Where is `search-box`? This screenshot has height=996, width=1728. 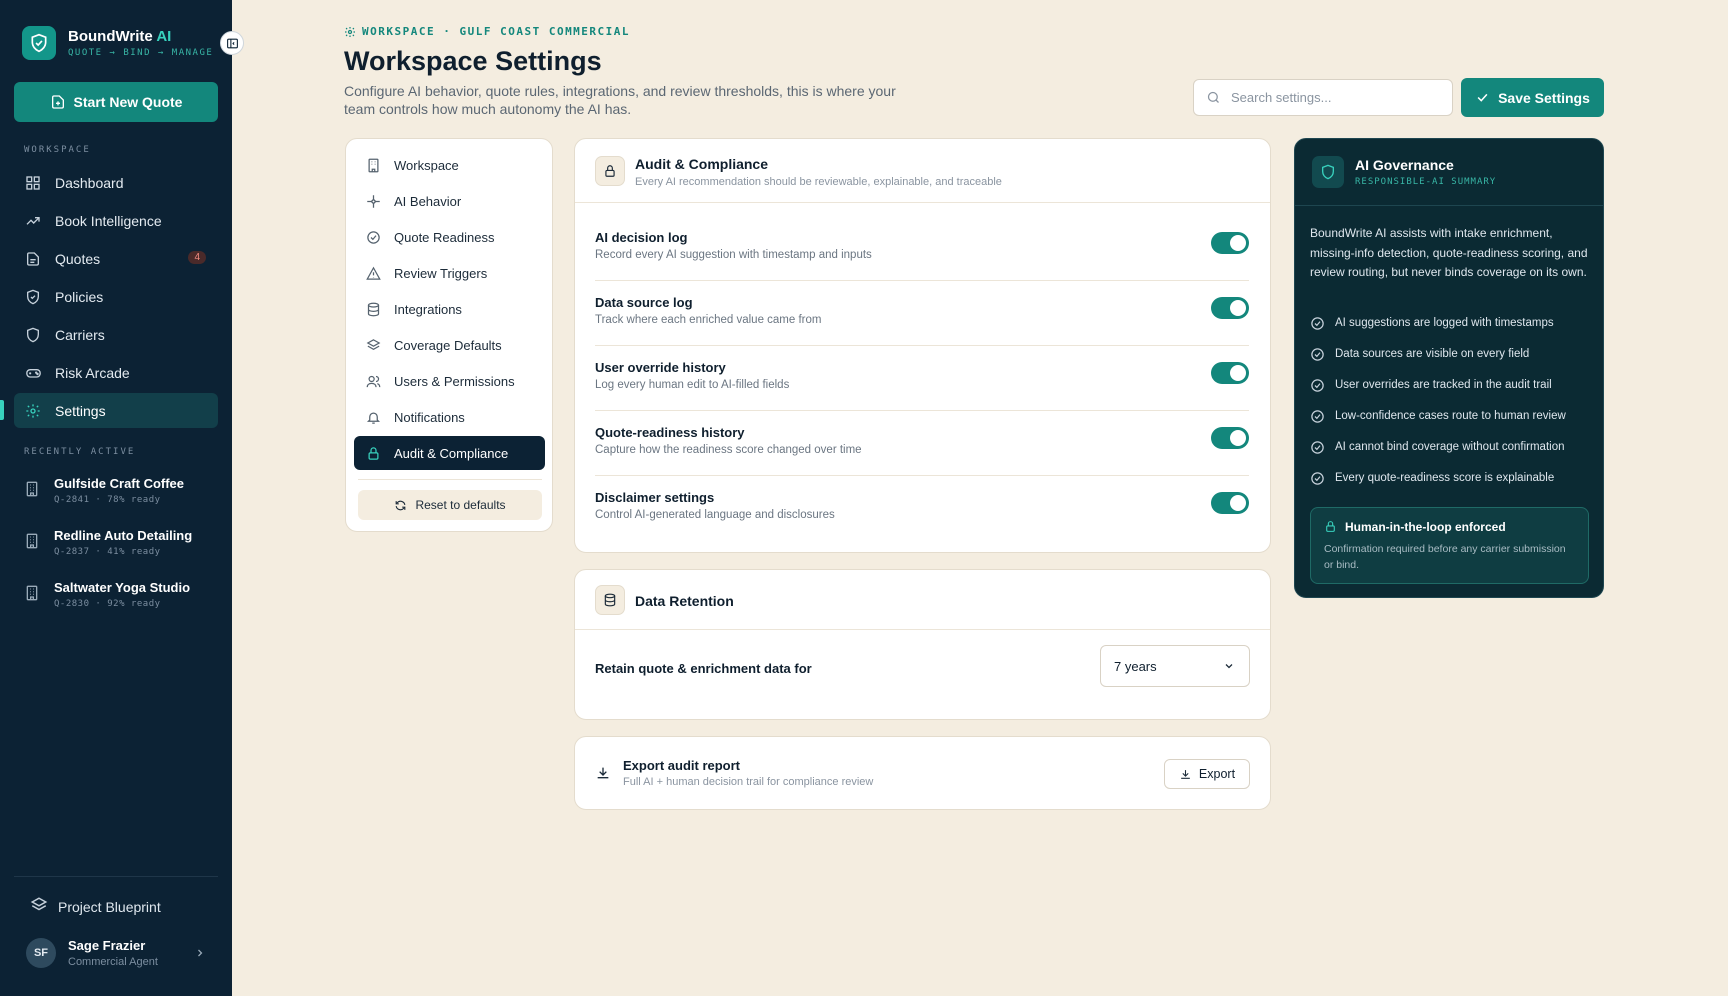 search-box is located at coordinates (1323, 97).